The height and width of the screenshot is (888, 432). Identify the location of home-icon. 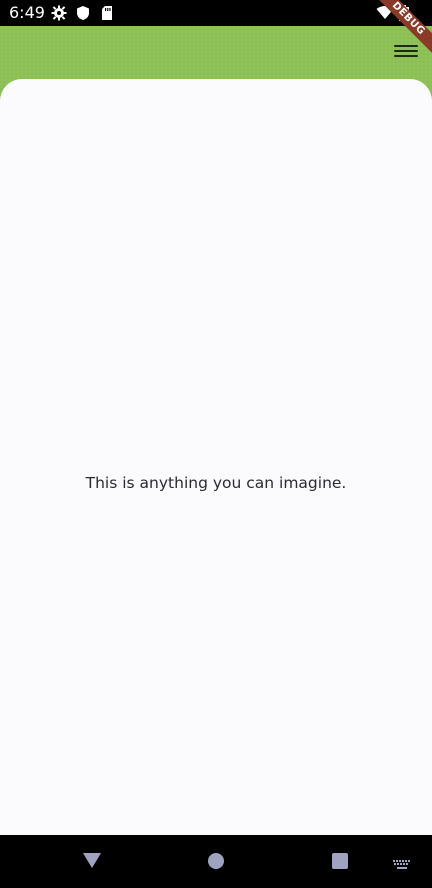
(216, 861).